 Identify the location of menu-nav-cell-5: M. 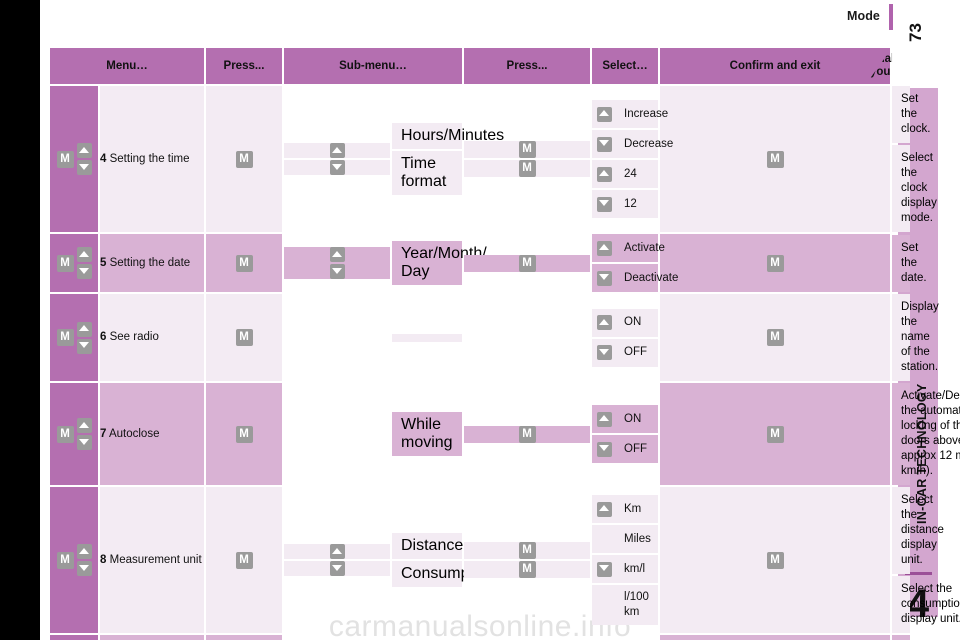
(74, 263).